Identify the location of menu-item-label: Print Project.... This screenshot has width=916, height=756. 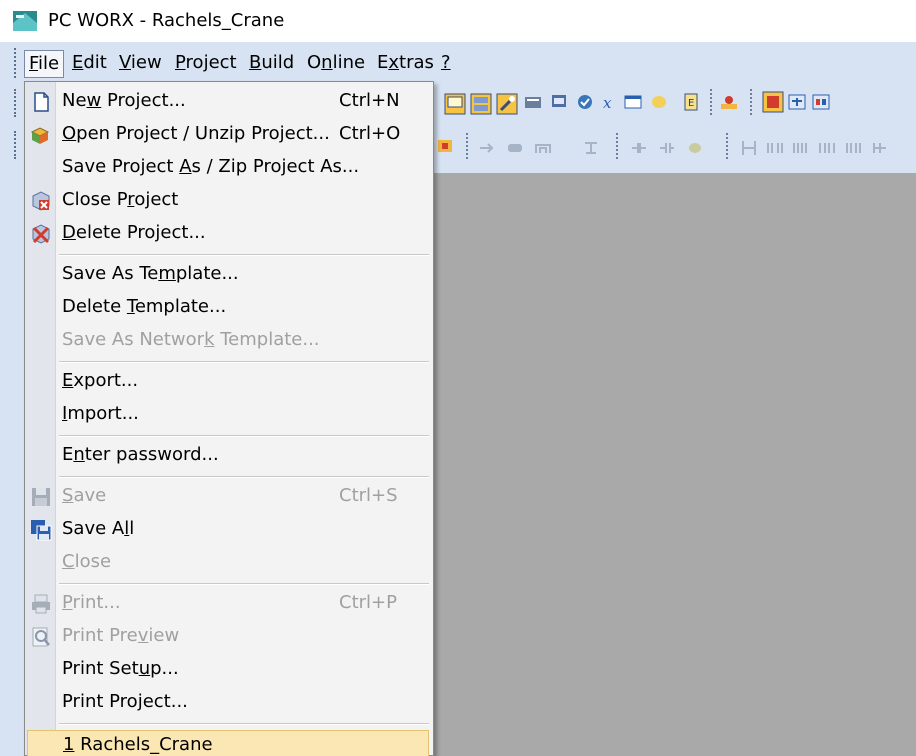
(125, 701).